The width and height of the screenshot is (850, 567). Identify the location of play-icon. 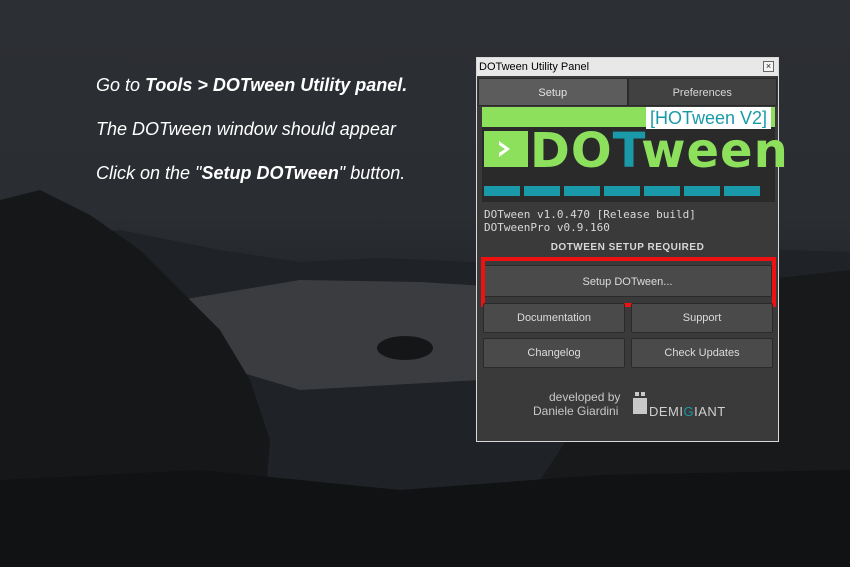
(506, 149).